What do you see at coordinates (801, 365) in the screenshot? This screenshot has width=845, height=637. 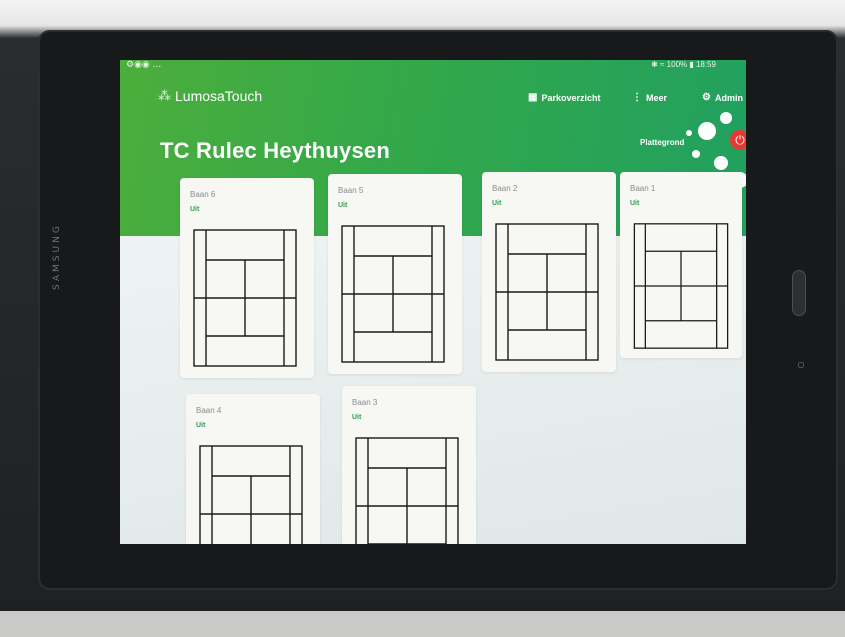 I see `back-button` at bounding box center [801, 365].